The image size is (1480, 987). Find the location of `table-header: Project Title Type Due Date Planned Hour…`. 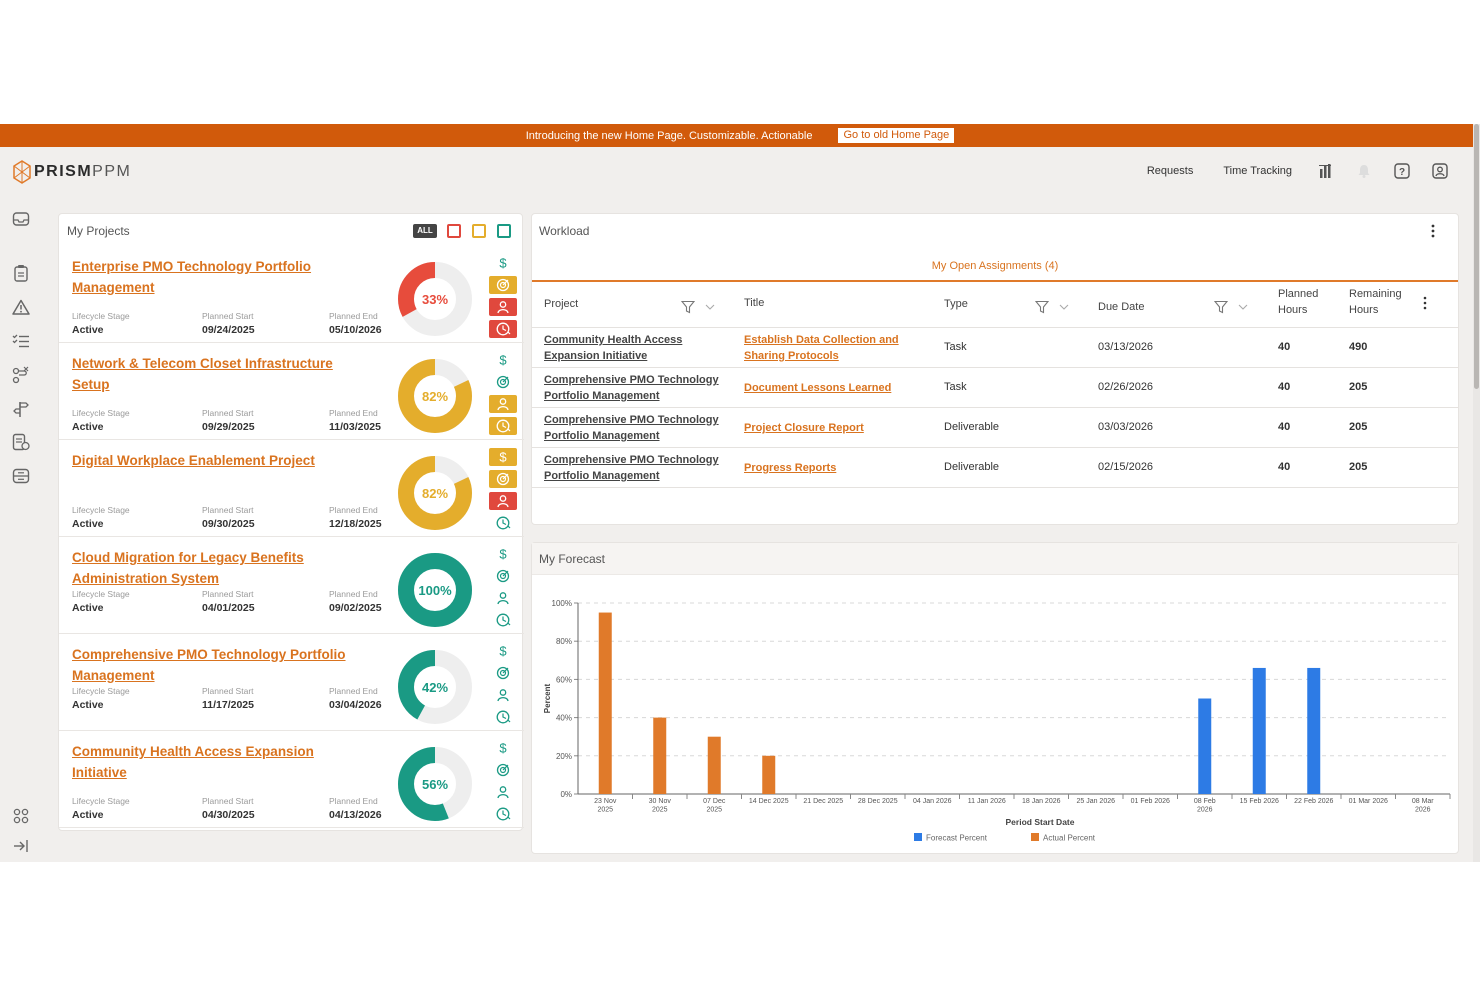

table-header: Project Title Type Due Date Planned Hour… is located at coordinates (995, 306).